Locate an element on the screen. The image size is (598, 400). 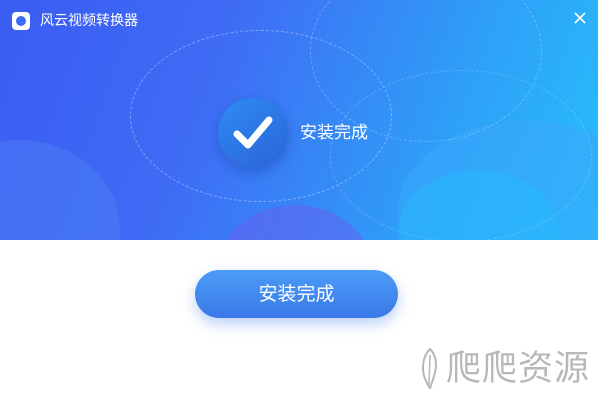
app-logo-icon is located at coordinates (21, 21).